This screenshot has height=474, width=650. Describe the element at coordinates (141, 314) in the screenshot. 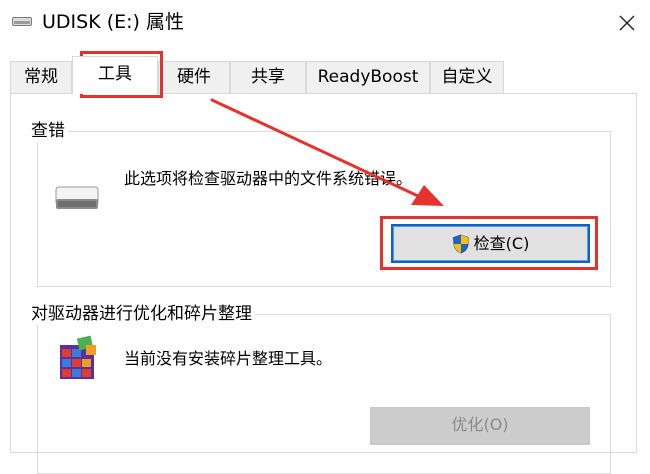

I see `optimize-legend: 对驱动器进行优化和碎片整理` at that location.